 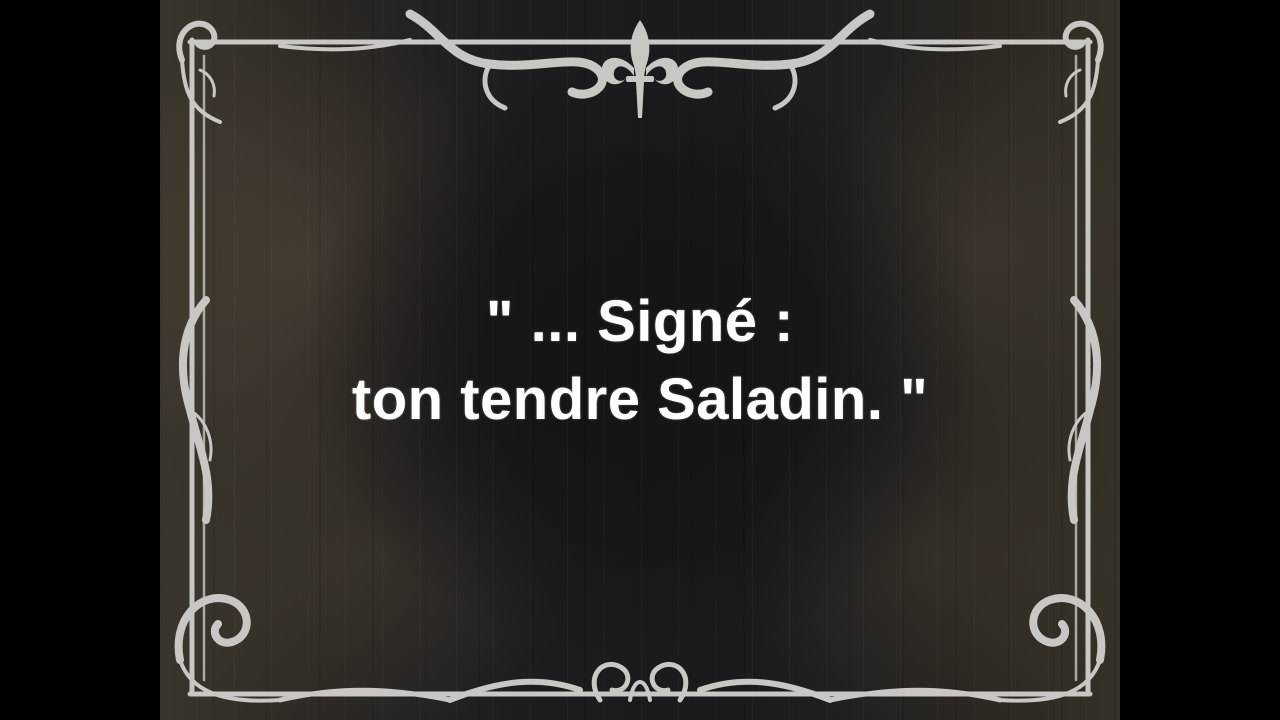 I want to click on letterbox-right, so click(x=1200, y=360).